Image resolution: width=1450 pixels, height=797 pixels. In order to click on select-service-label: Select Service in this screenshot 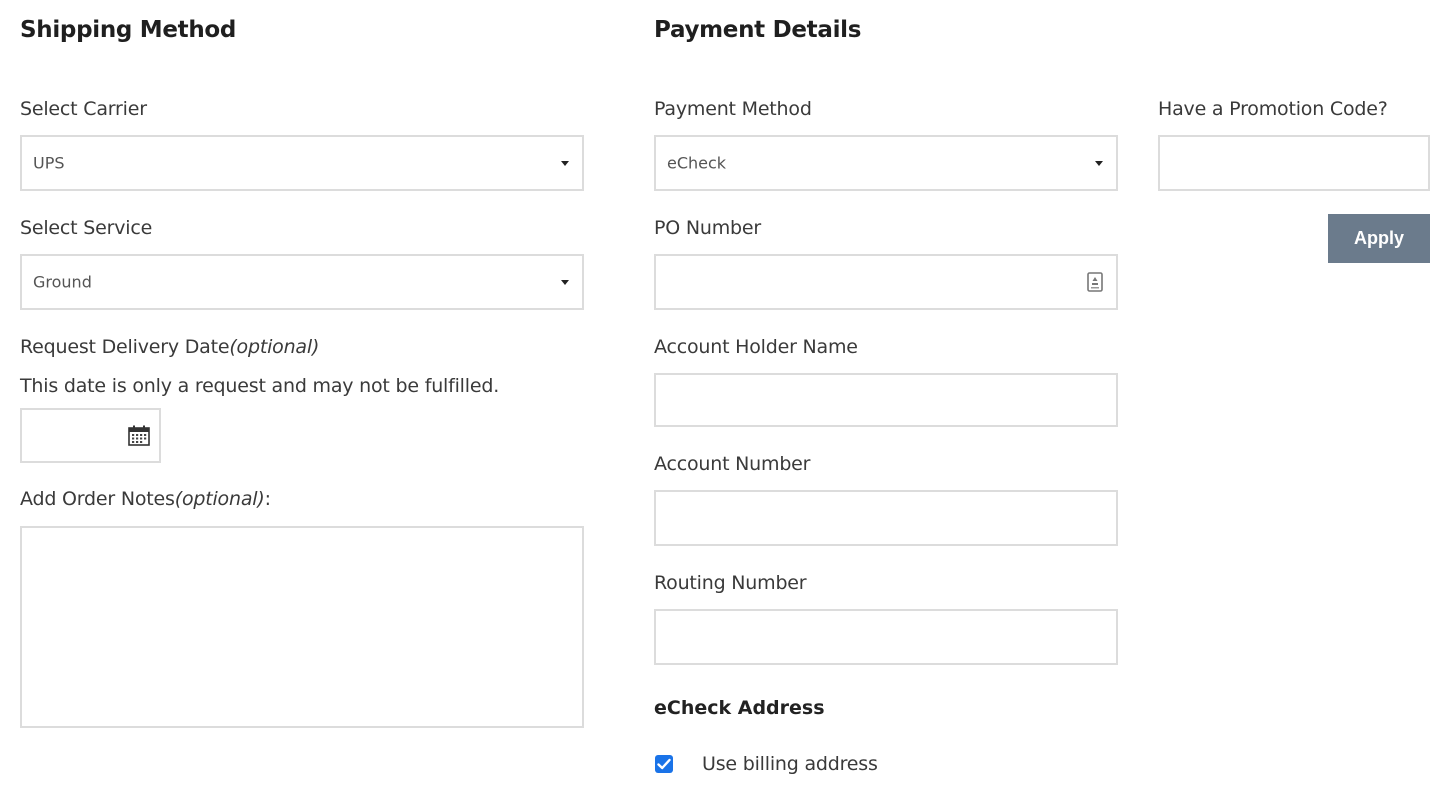, I will do `click(86, 228)`.